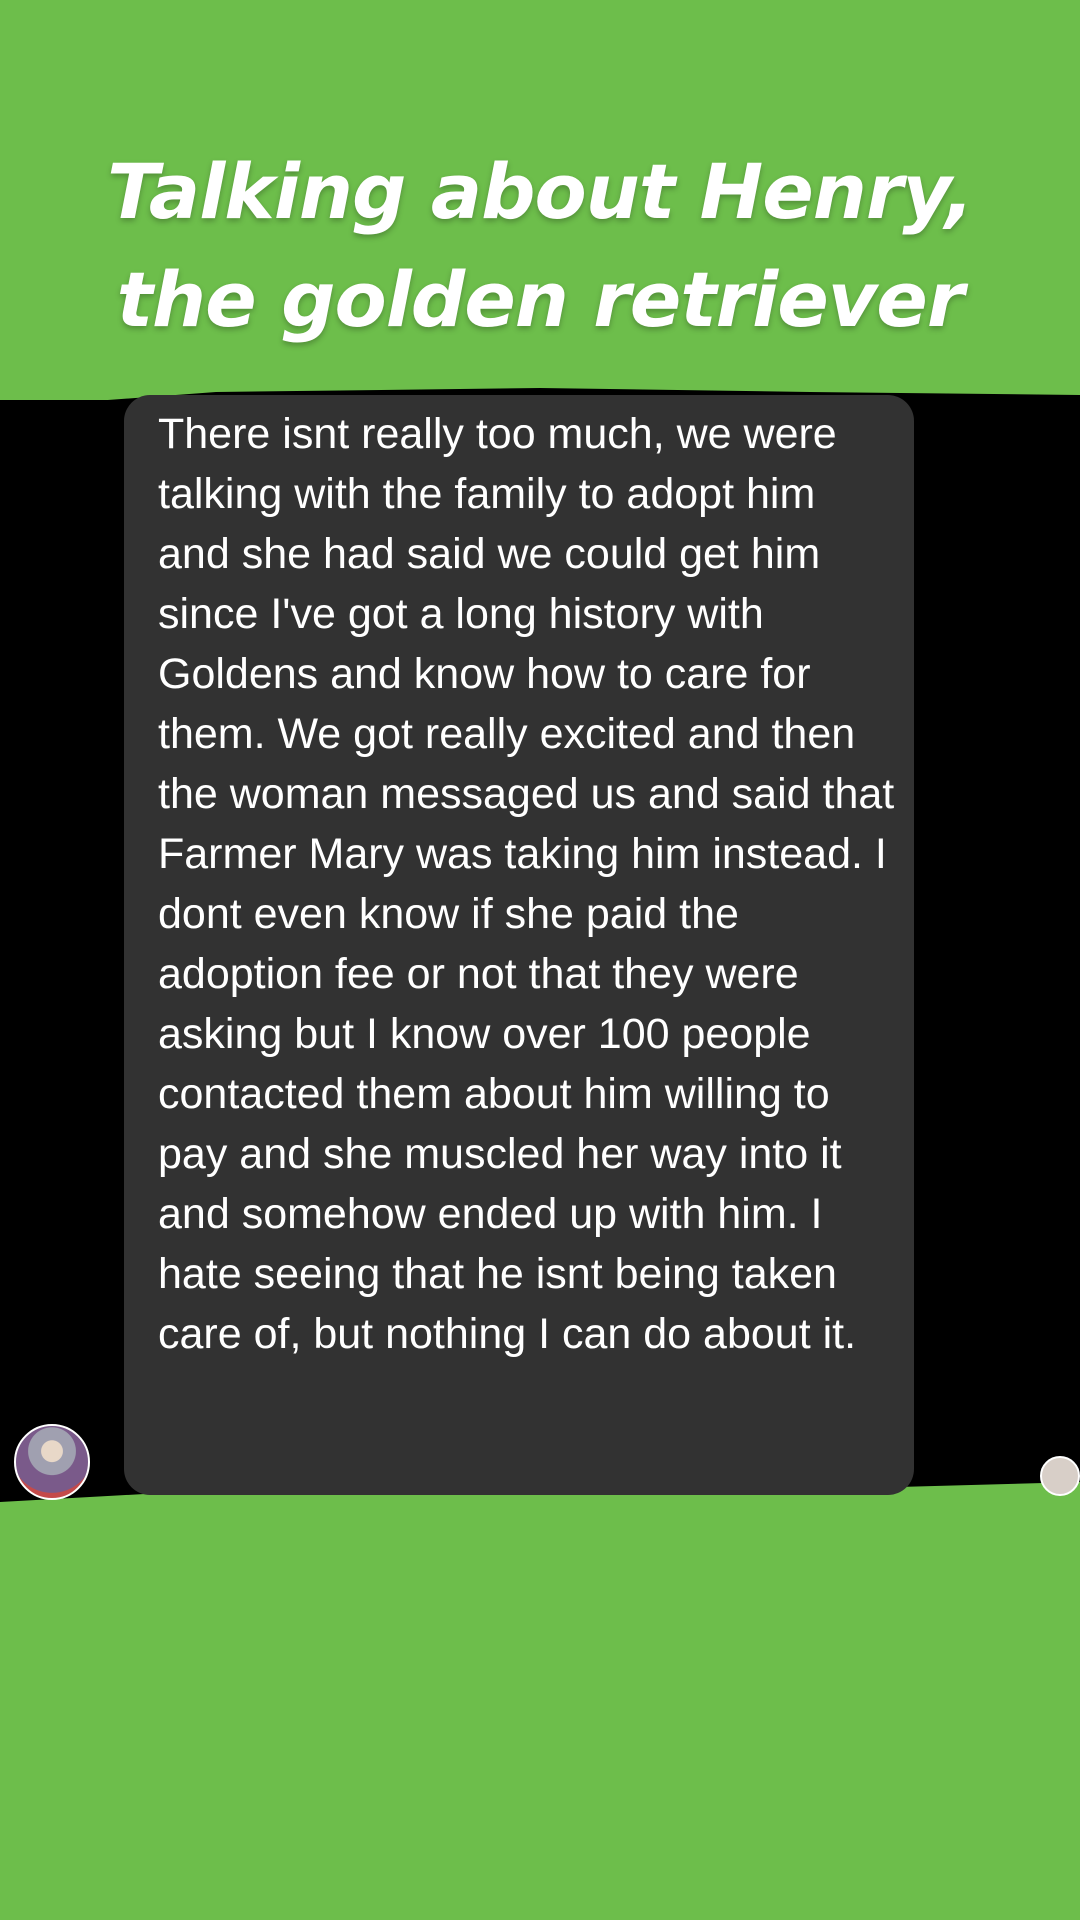 The width and height of the screenshot is (1080, 1920). Describe the element at coordinates (1060, 1476) in the screenshot. I see `read-receipt-avatar-icon` at that location.